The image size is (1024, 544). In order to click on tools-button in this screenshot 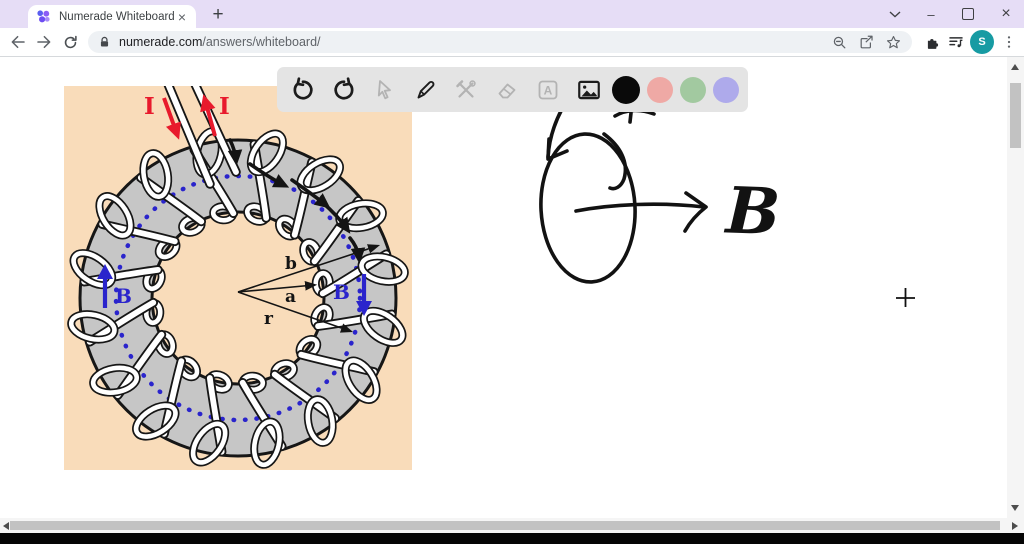, I will do `click(466, 90)`.